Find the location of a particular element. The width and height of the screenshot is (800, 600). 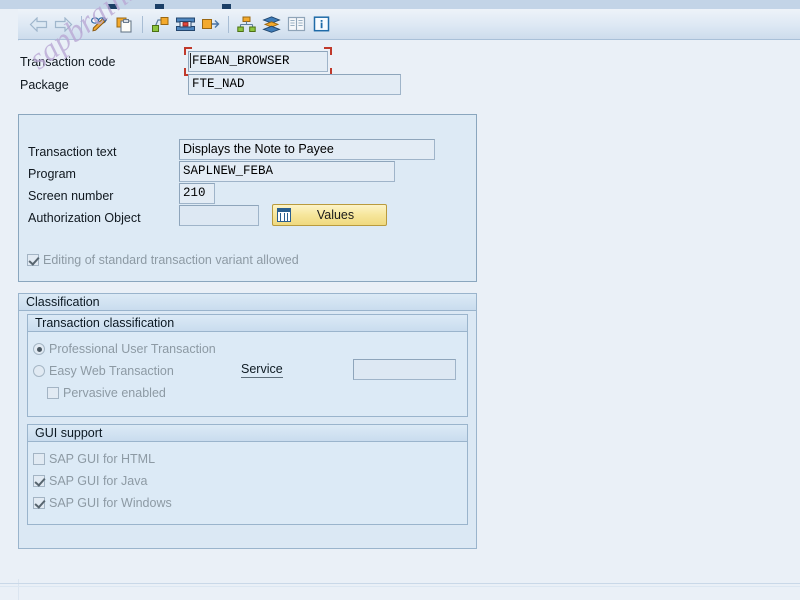

screen-number-label: Screen number is located at coordinates (71, 195).